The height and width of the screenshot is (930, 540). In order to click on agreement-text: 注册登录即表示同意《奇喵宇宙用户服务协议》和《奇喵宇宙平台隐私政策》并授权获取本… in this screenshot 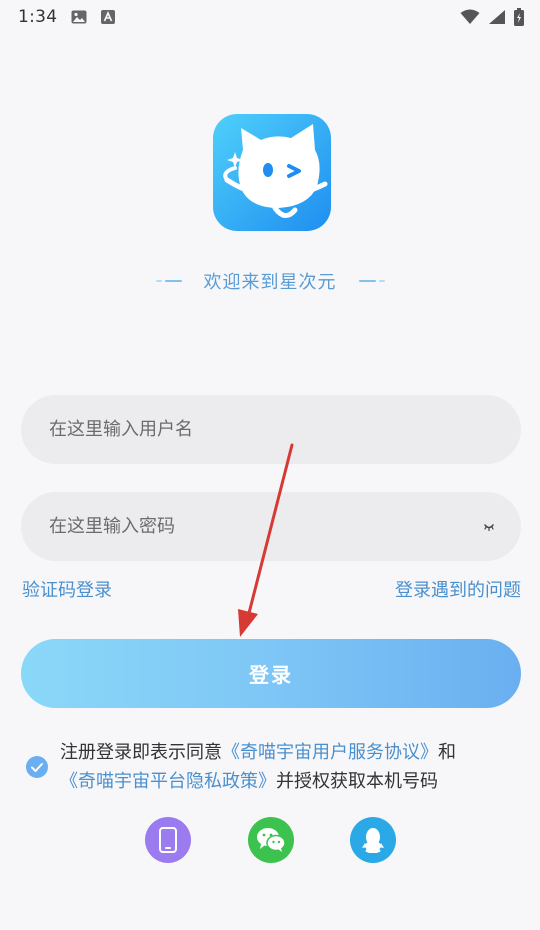, I will do `click(258, 767)`.